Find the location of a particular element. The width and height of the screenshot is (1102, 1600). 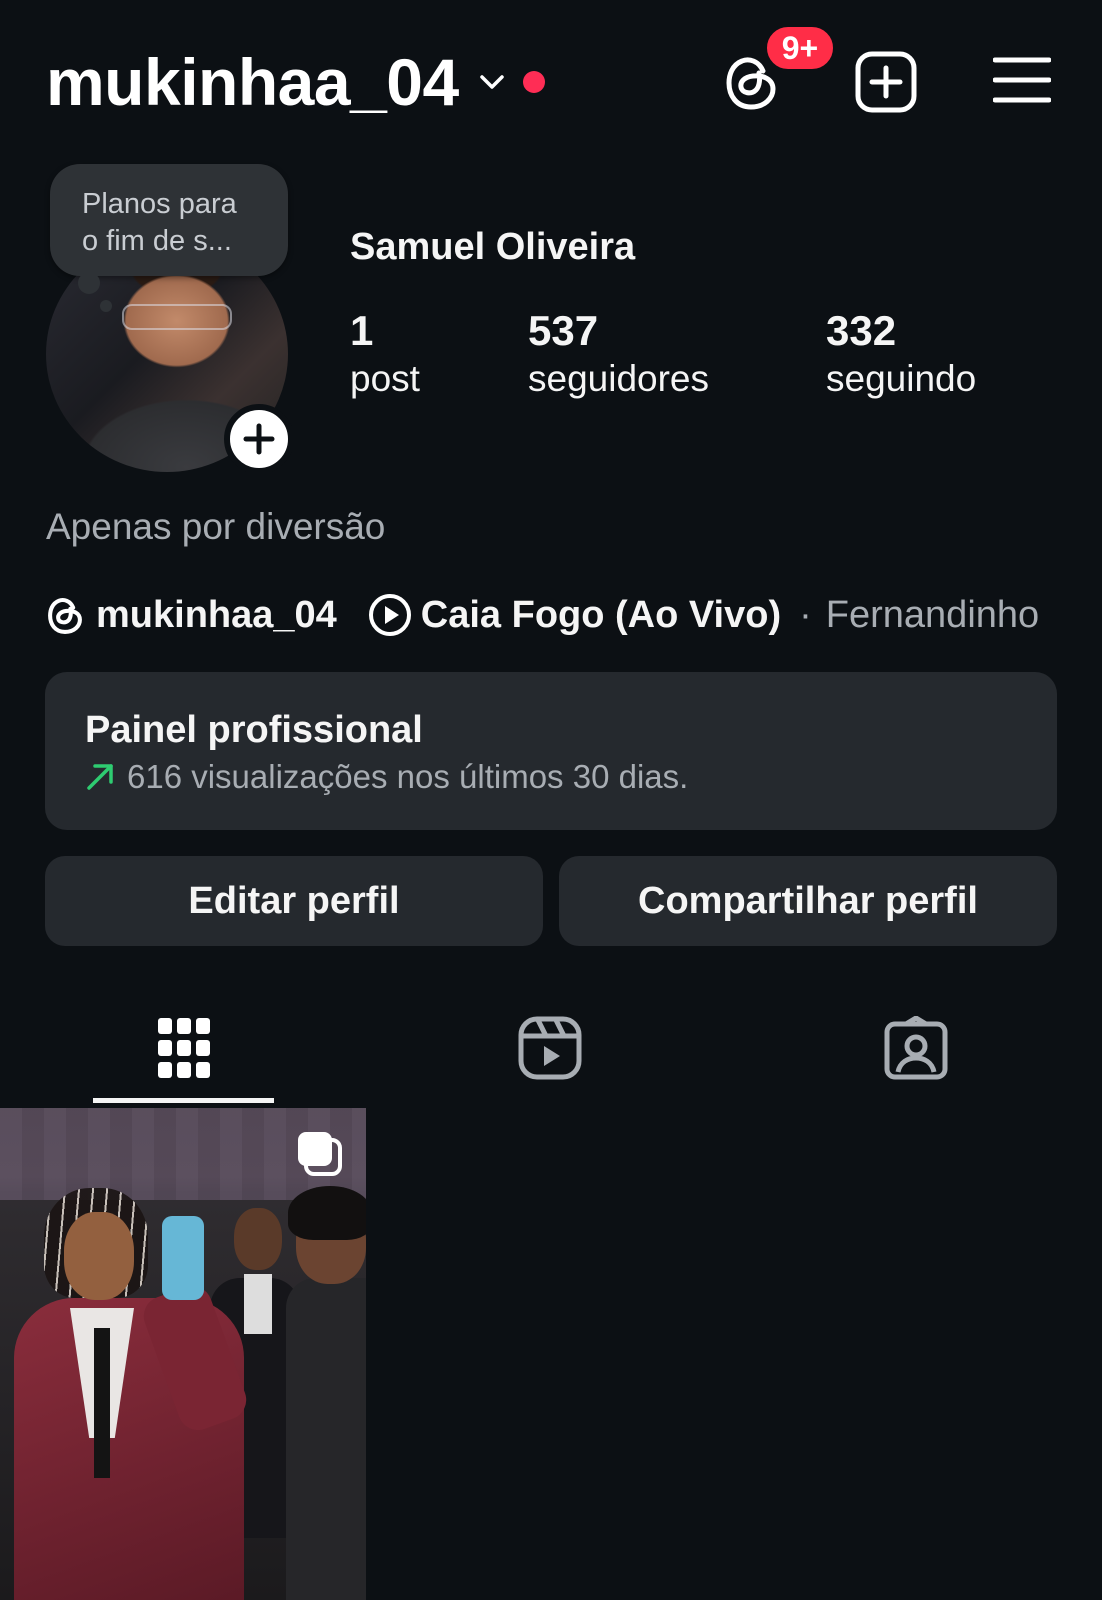

threads-profile-link: mukinhaa_04 is located at coordinates (191, 615).